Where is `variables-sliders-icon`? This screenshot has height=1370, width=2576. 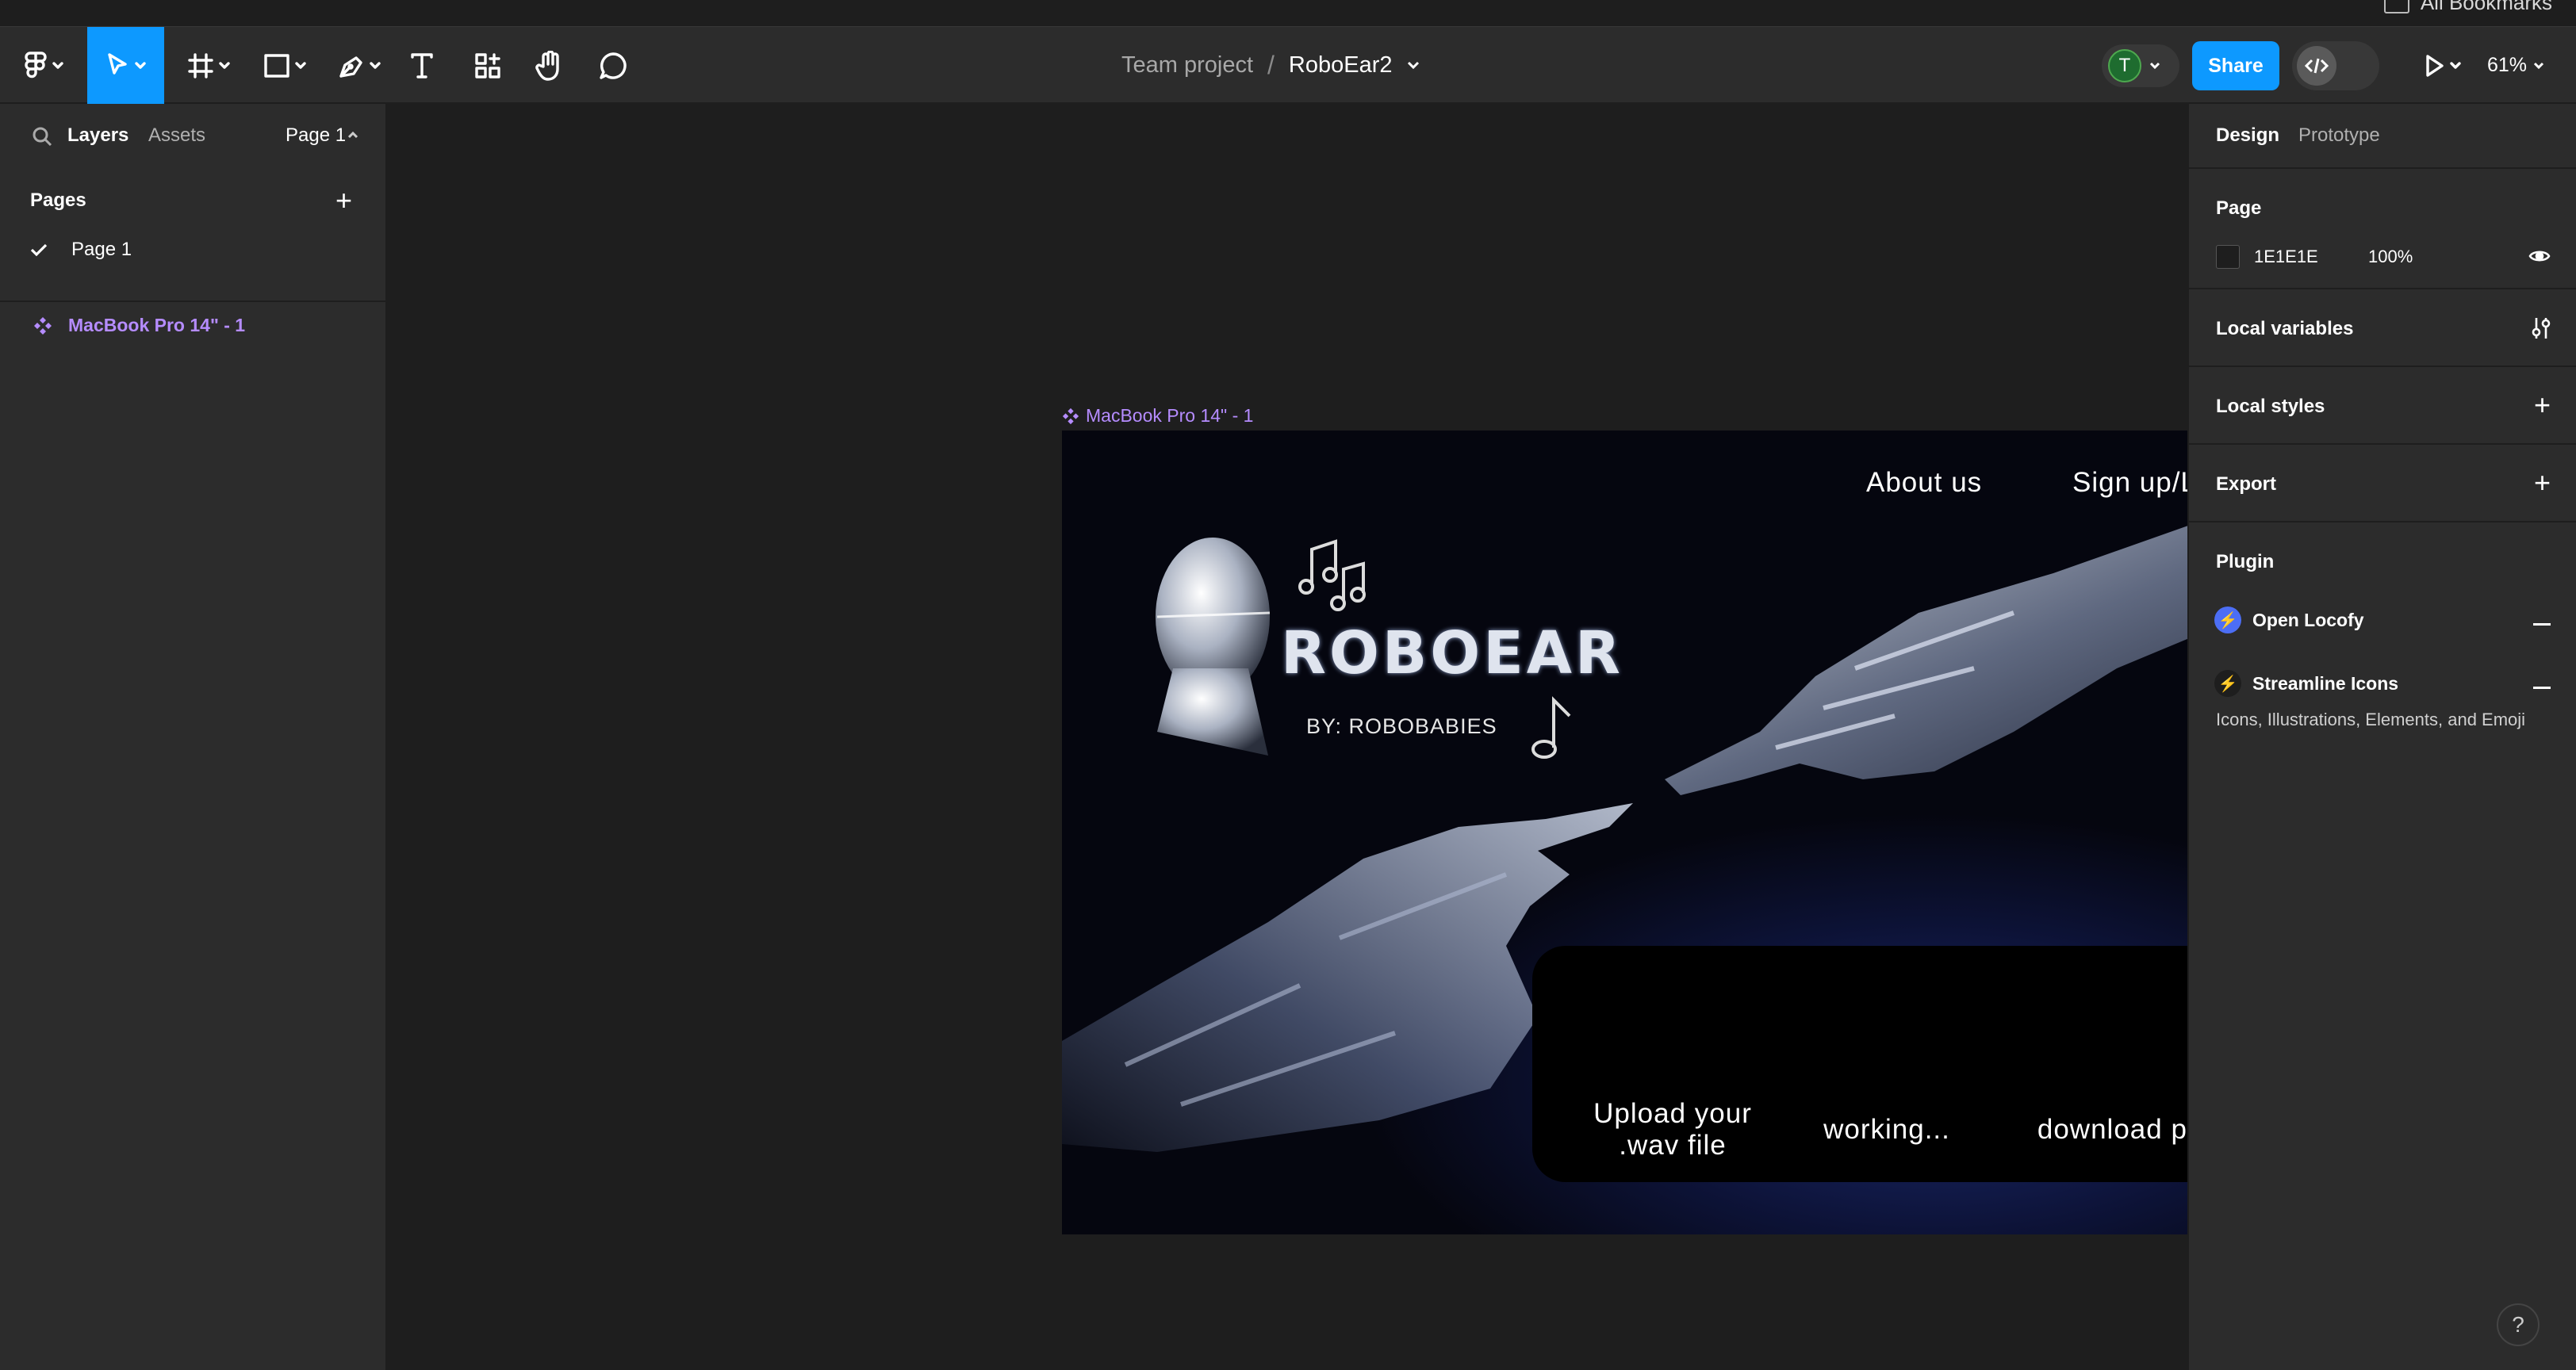
variables-sliders-icon is located at coordinates (2541, 328).